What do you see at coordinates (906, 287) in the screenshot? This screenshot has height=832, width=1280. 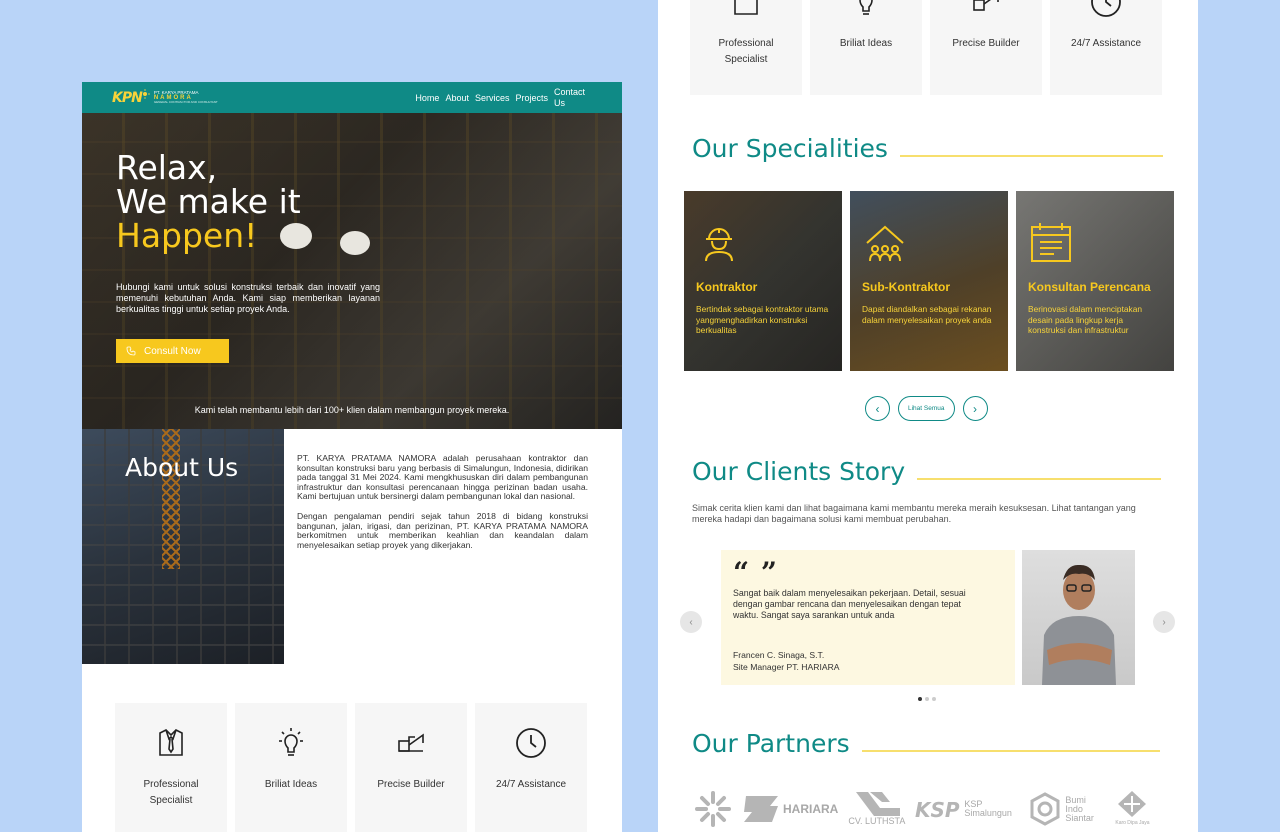 I see `speciality-title: Sub-Kontraktor` at bounding box center [906, 287].